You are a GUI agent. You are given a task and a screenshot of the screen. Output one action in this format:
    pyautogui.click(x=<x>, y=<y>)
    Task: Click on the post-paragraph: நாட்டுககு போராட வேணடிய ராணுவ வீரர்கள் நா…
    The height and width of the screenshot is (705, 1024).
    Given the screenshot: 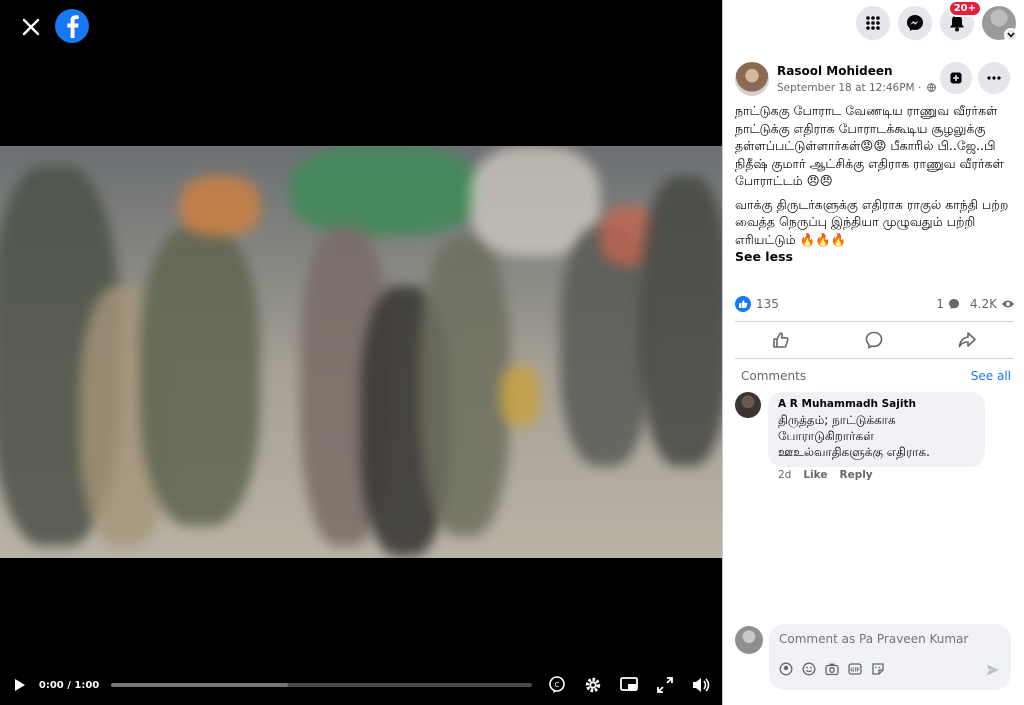 What is the action you would take?
    pyautogui.click(x=869, y=145)
    